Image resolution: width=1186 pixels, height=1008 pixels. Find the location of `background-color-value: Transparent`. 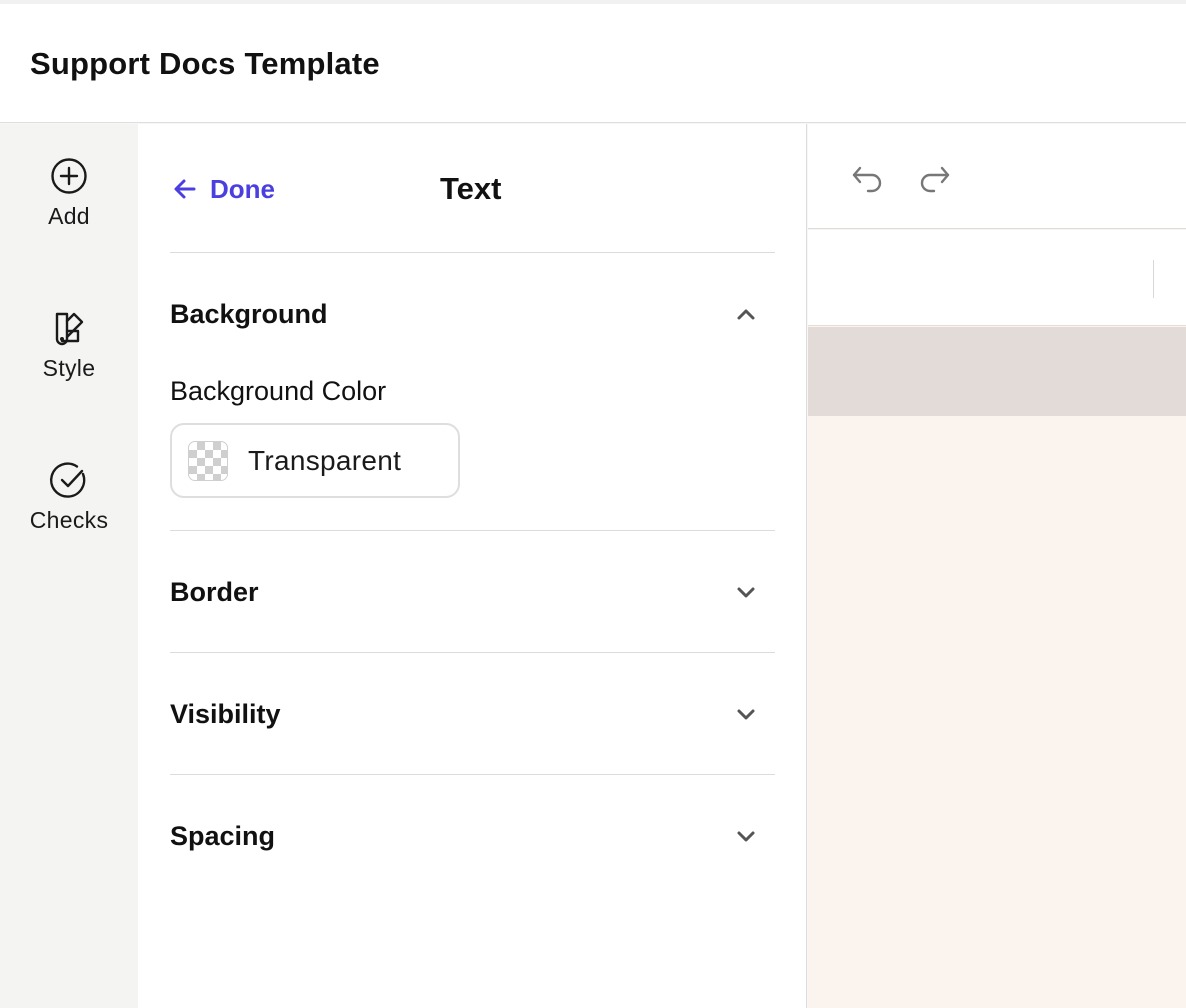

background-color-value: Transparent is located at coordinates (325, 460).